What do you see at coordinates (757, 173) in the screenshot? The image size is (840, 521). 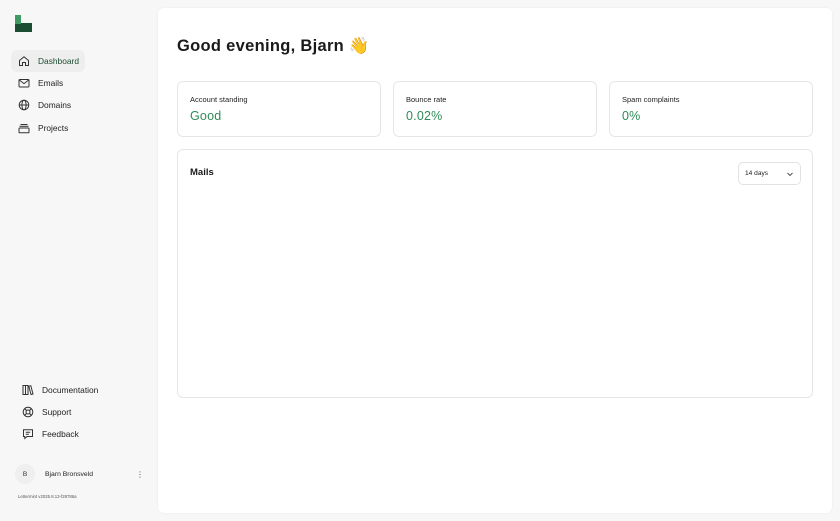 I see `date-range-value: 14 days` at bounding box center [757, 173].